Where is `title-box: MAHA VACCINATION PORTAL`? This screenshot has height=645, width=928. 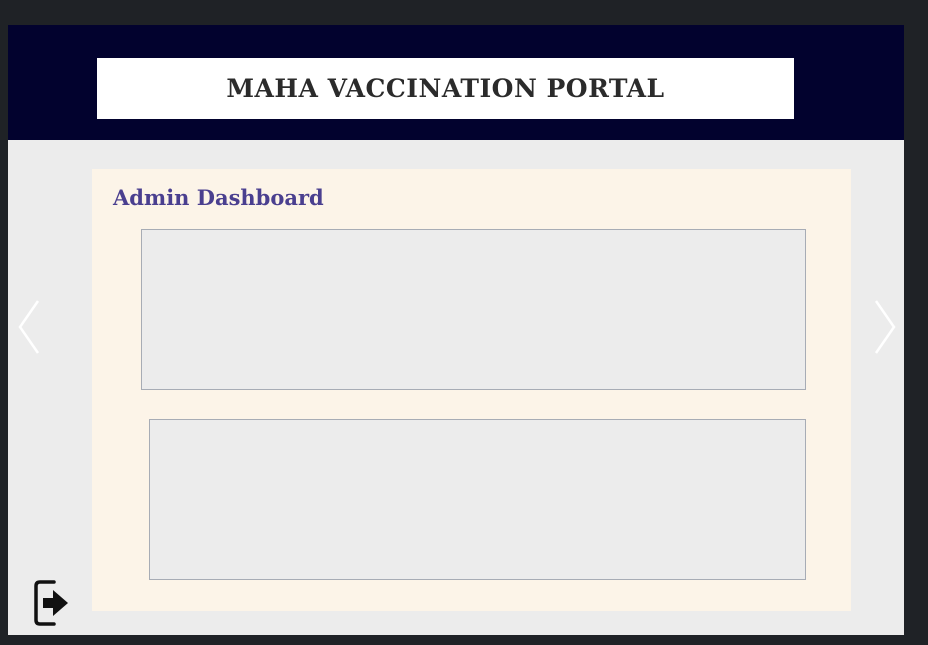 title-box: MAHA VACCINATION PORTAL is located at coordinates (445, 88).